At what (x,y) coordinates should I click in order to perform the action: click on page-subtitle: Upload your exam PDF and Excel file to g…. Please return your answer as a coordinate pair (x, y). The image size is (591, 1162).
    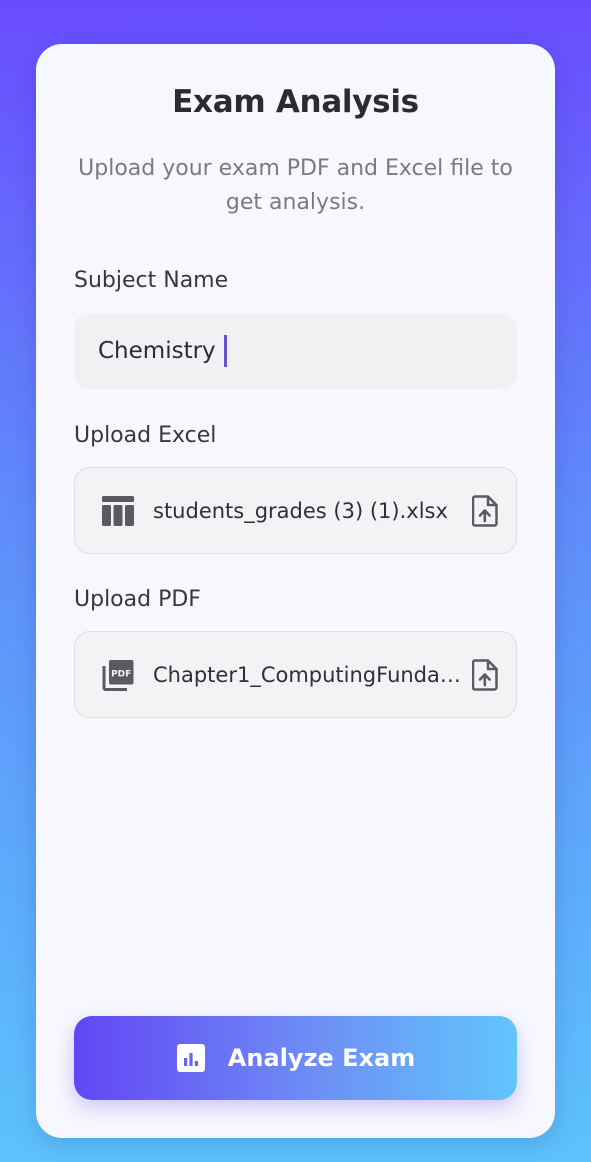
    Looking at the image, I should click on (295, 185).